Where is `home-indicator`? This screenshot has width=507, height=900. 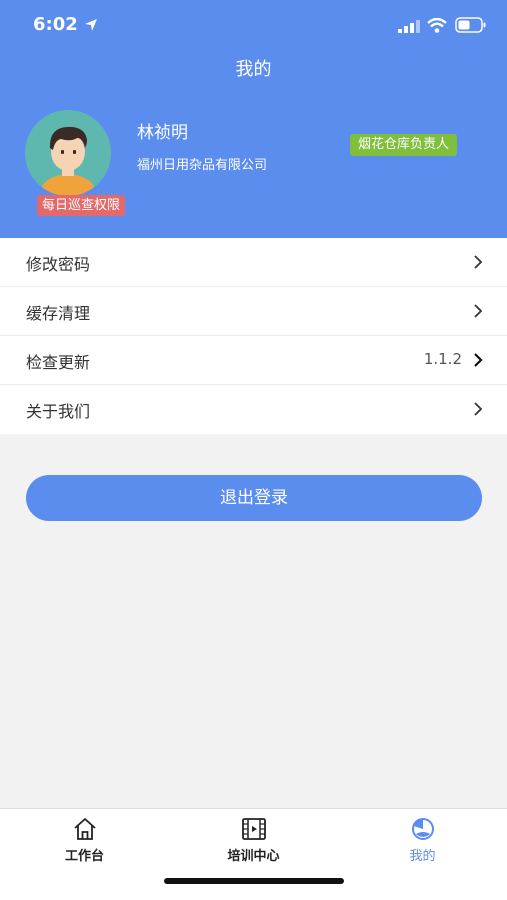 home-indicator is located at coordinates (254, 881).